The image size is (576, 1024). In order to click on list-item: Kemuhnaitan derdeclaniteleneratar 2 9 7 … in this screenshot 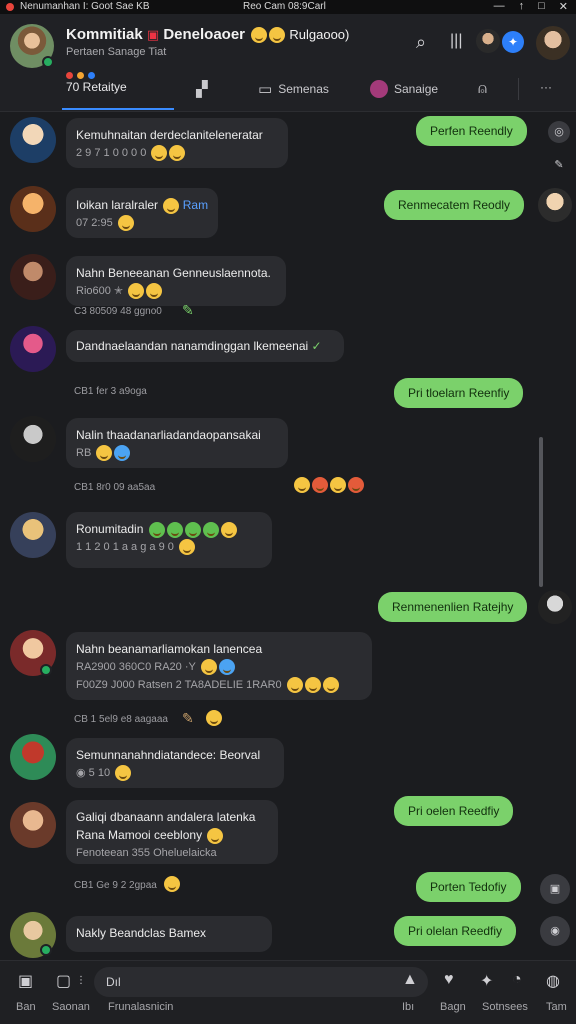, I will do `click(177, 143)`.